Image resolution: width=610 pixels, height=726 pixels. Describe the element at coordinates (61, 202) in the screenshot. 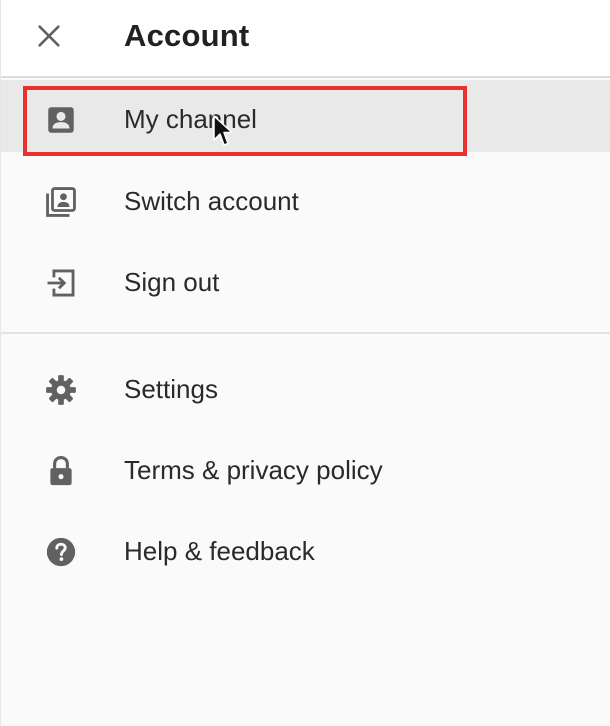

I see `switch-account-icon` at that location.